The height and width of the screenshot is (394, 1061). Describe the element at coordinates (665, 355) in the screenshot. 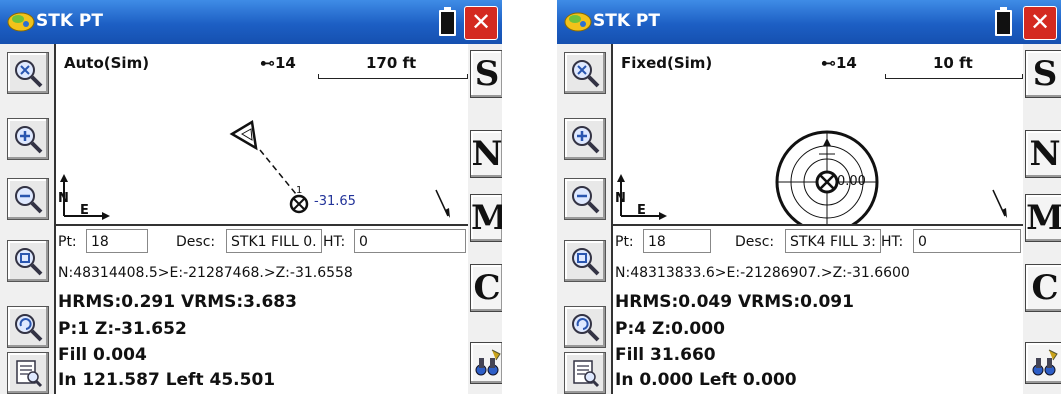

I see `fill-readout: Fill 31.660` at that location.